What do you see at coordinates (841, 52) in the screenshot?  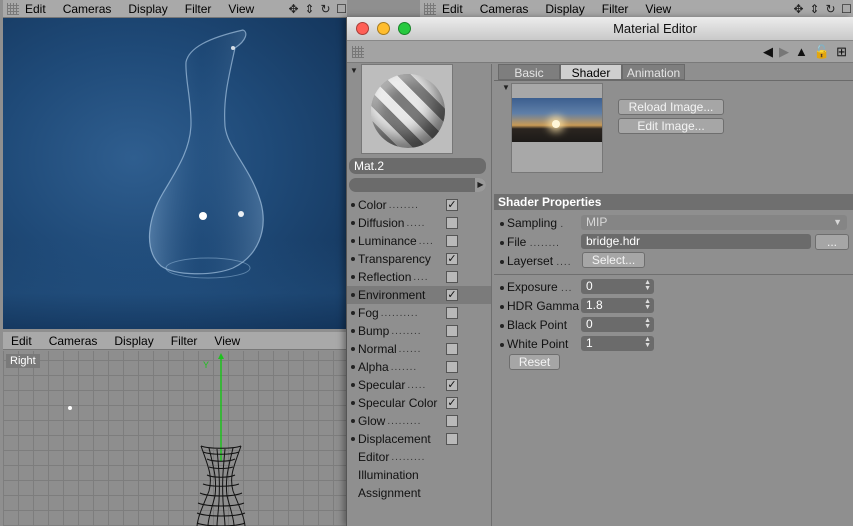 I see `new-window-icon: ⊞` at bounding box center [841, 52].